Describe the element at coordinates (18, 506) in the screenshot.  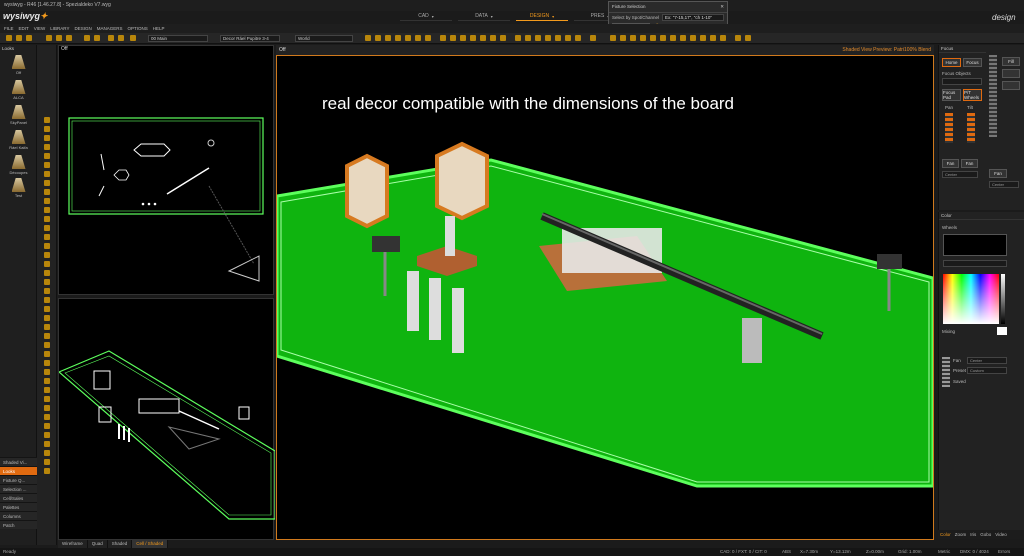
I see `palette-tab-palettes: Palettes` at that location.